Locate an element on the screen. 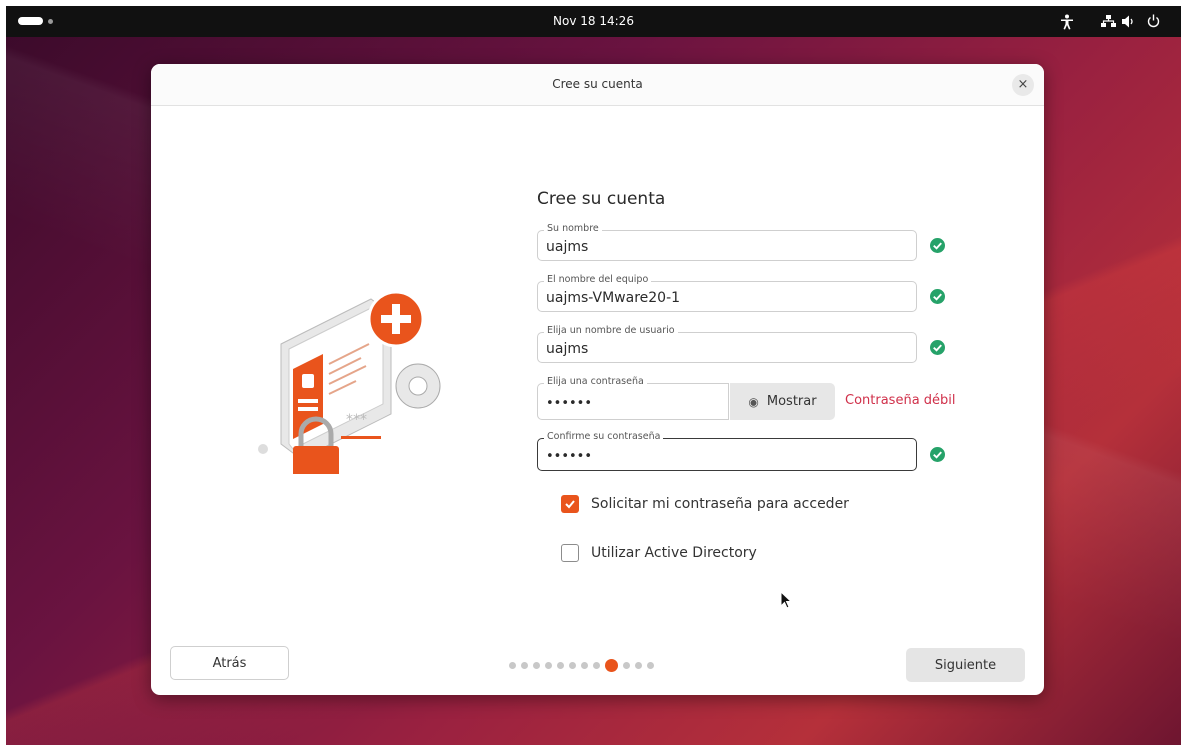  active-directory-checkbox is located at coordinates (570, 553).